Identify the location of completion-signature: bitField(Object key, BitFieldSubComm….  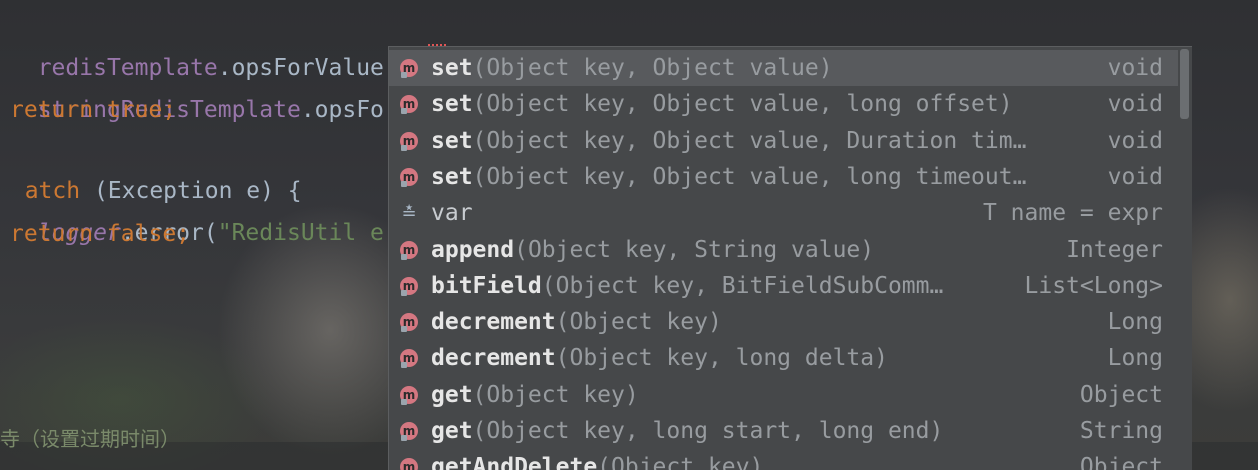
(728, 286).